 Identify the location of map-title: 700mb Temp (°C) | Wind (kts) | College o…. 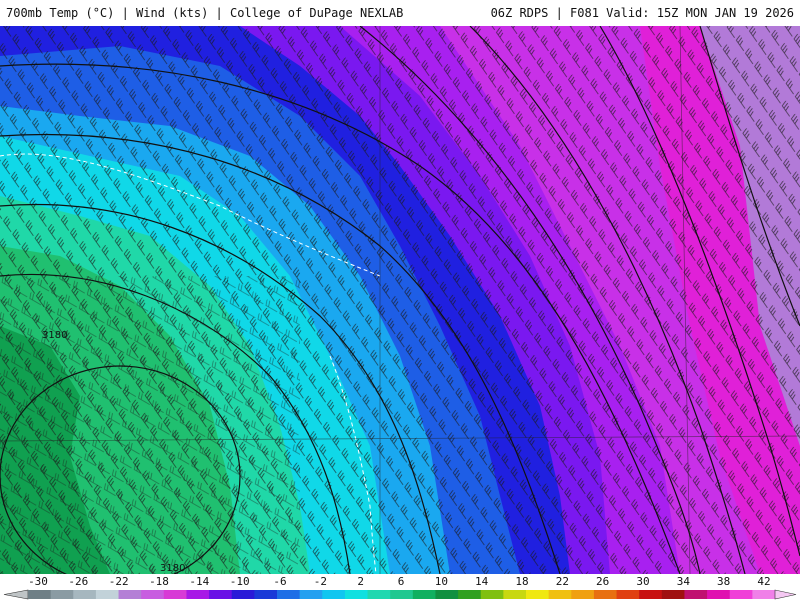
(205, 13).